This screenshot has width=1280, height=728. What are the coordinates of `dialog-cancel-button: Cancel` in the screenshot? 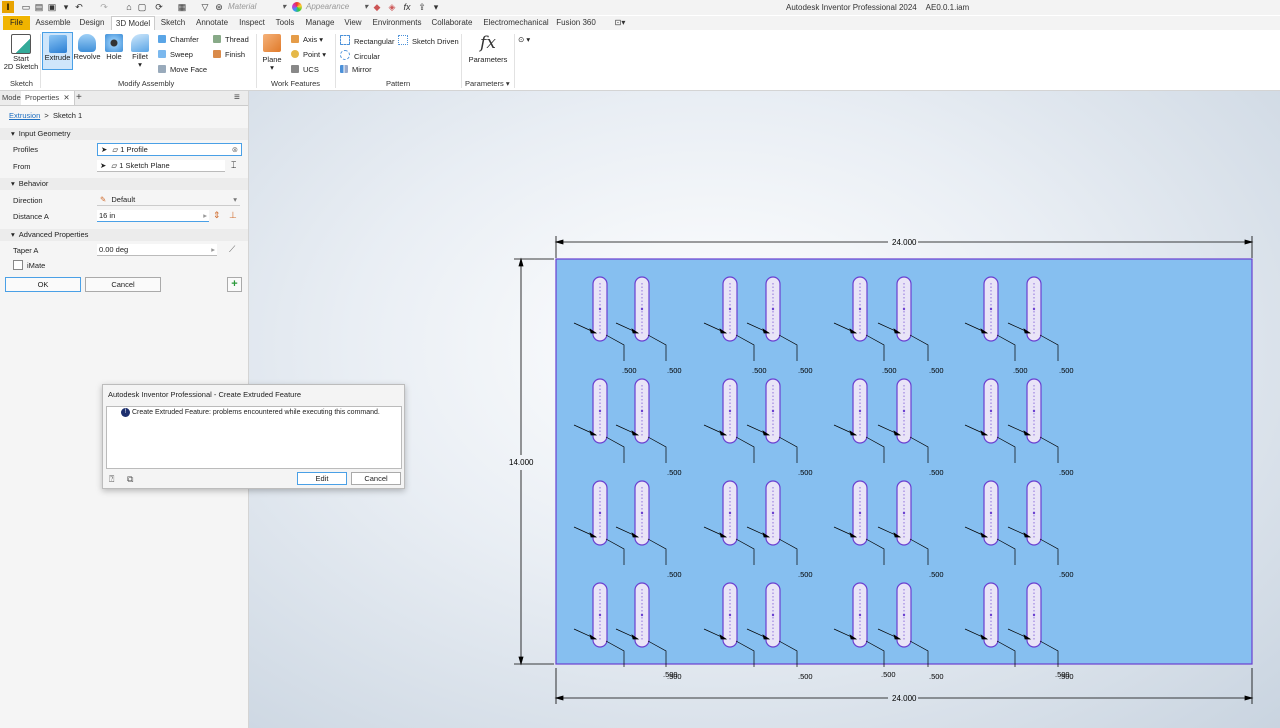 It's located at (376, 478).